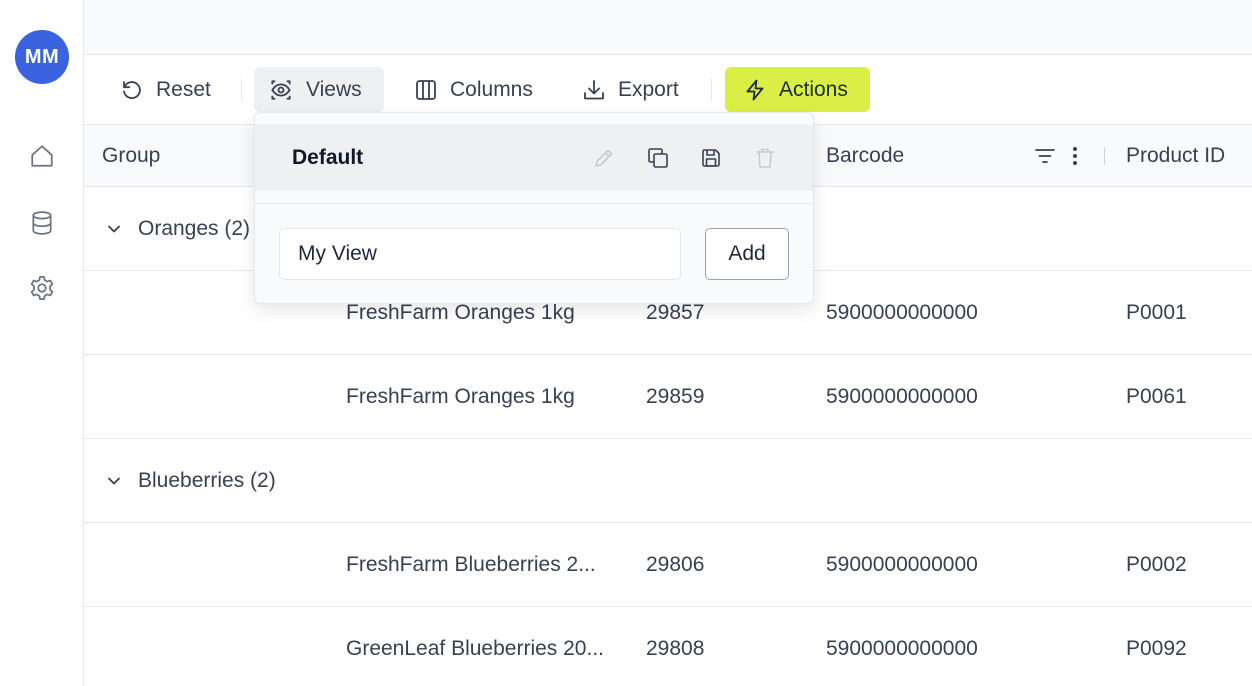  What do you see at coordinates (765, 158) in the screenshot?
I see `trash-icon` at bounding box center [765, 158].